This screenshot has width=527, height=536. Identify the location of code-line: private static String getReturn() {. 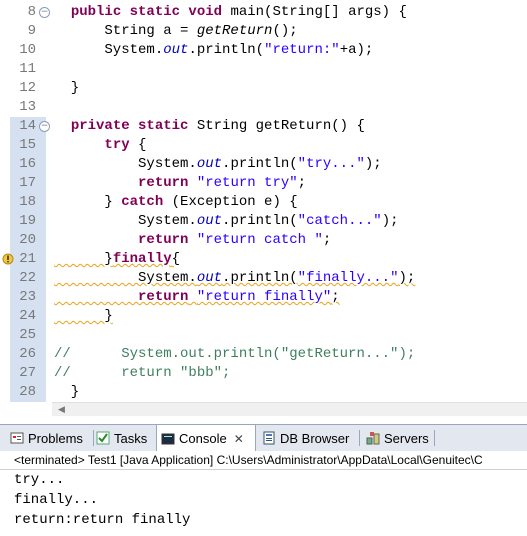
(290, 126).